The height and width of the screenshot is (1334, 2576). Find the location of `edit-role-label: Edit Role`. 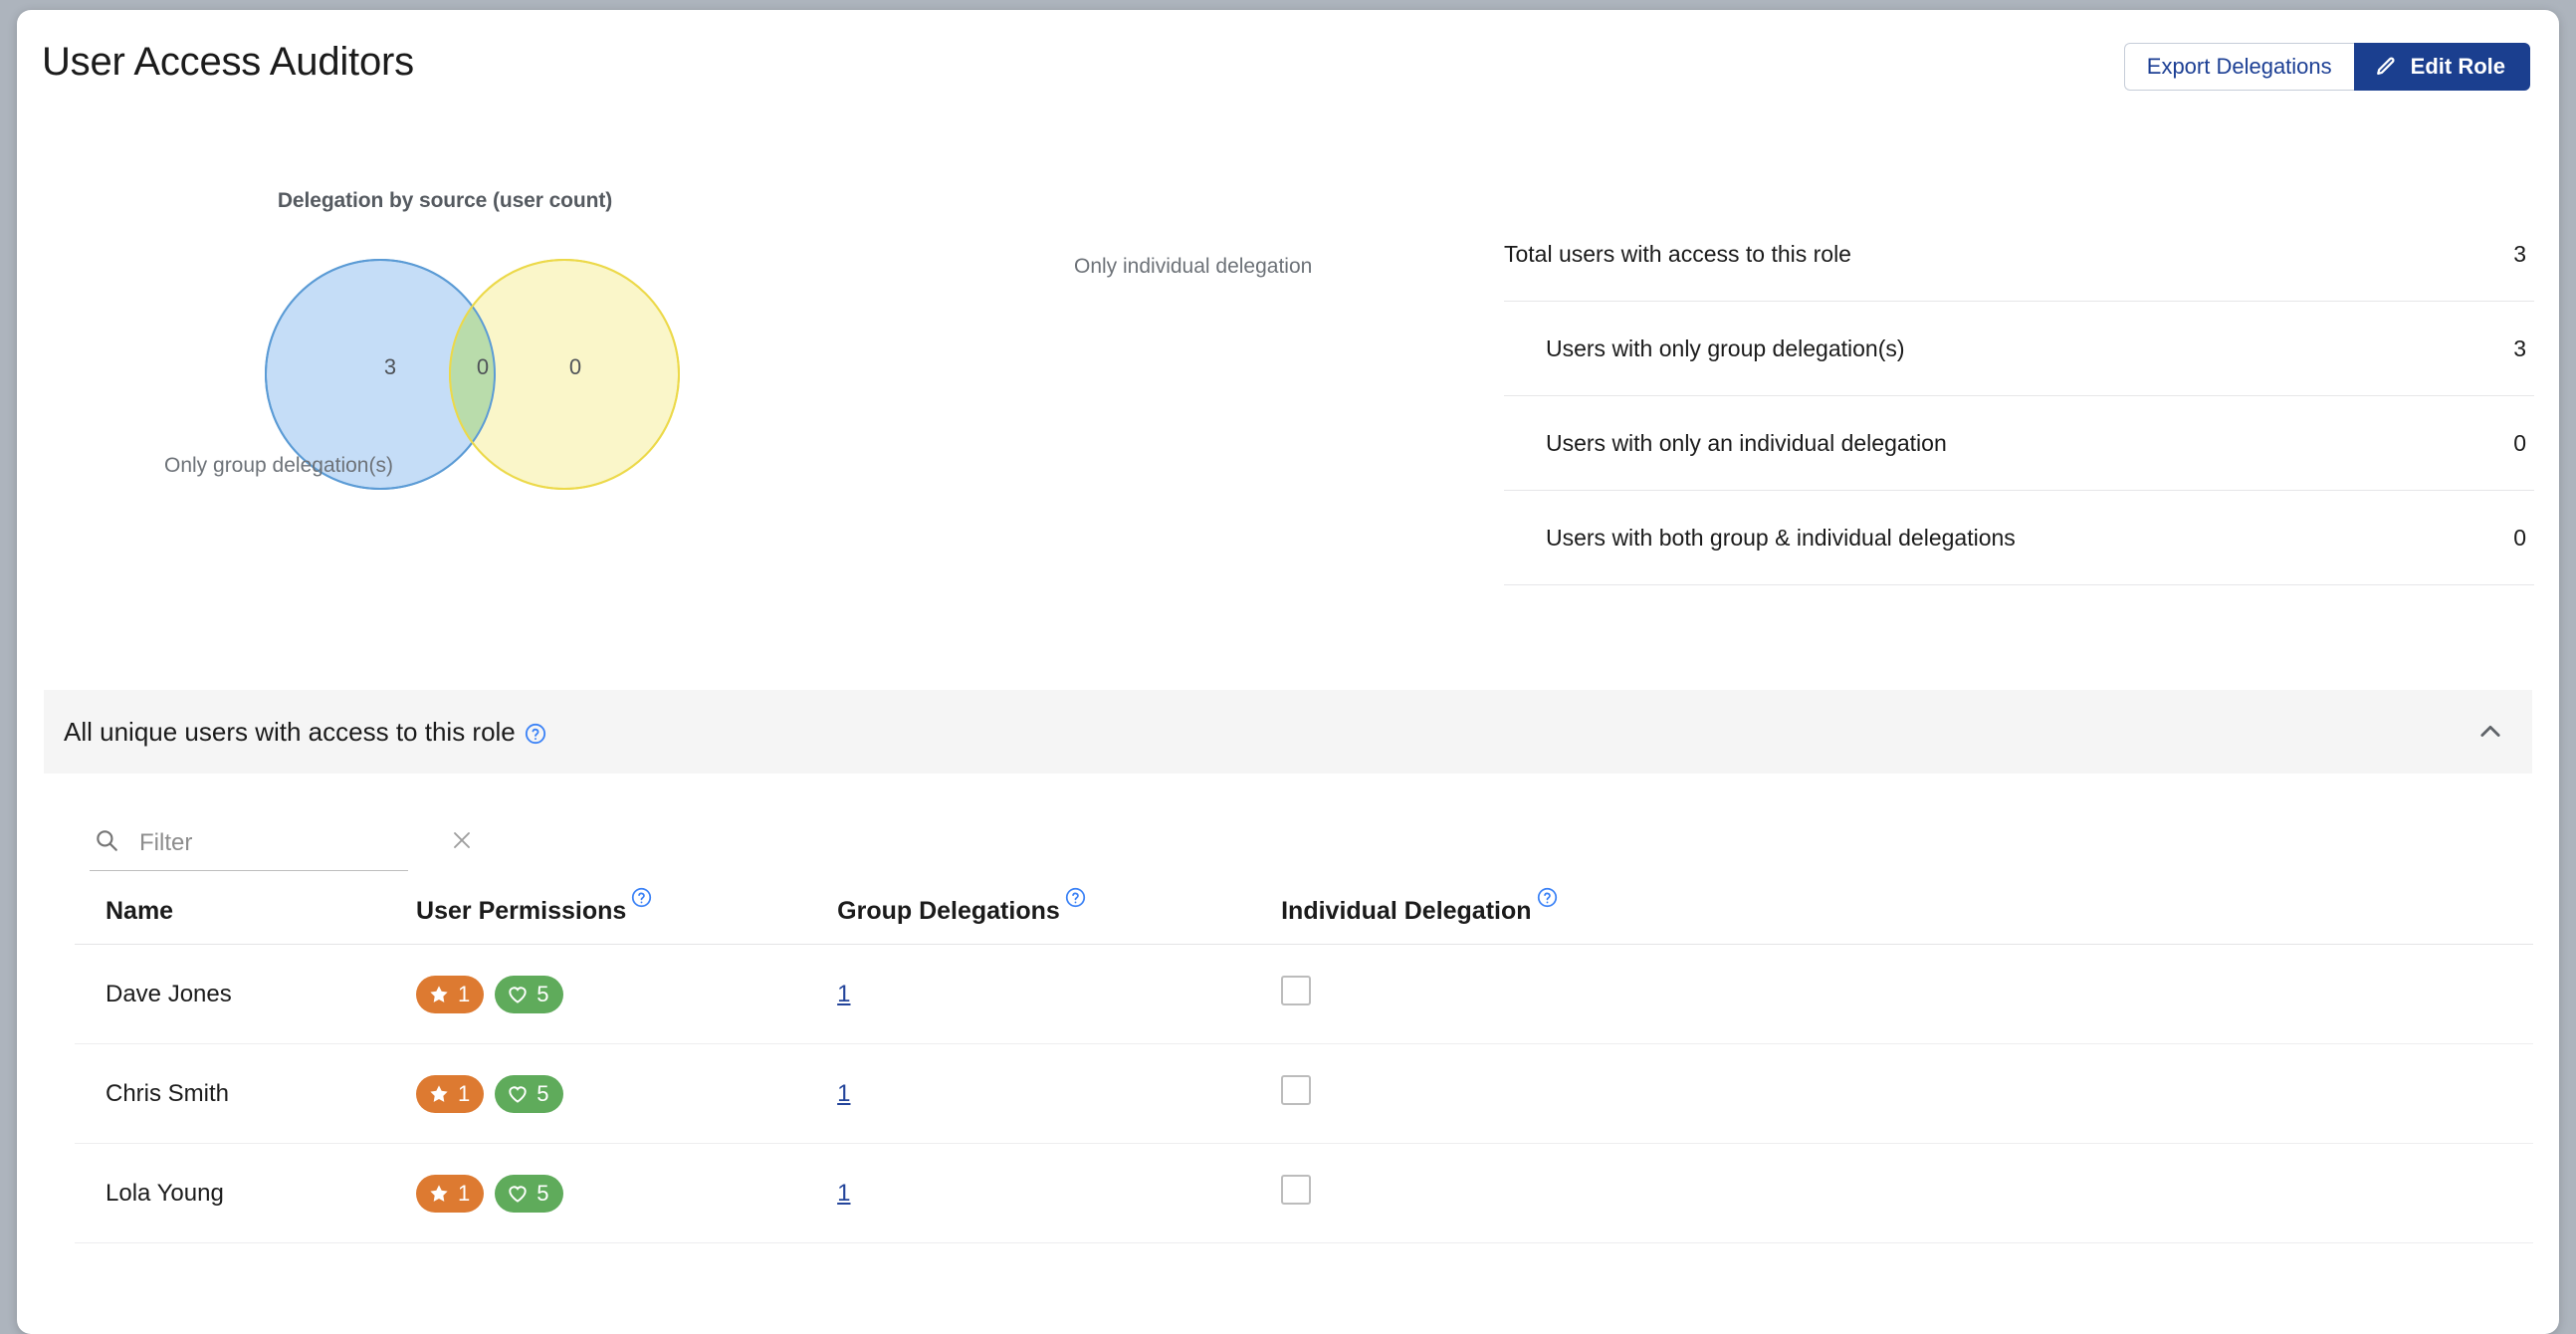

edit-role-label: Edit Role is located at coordinates (2457, 66).